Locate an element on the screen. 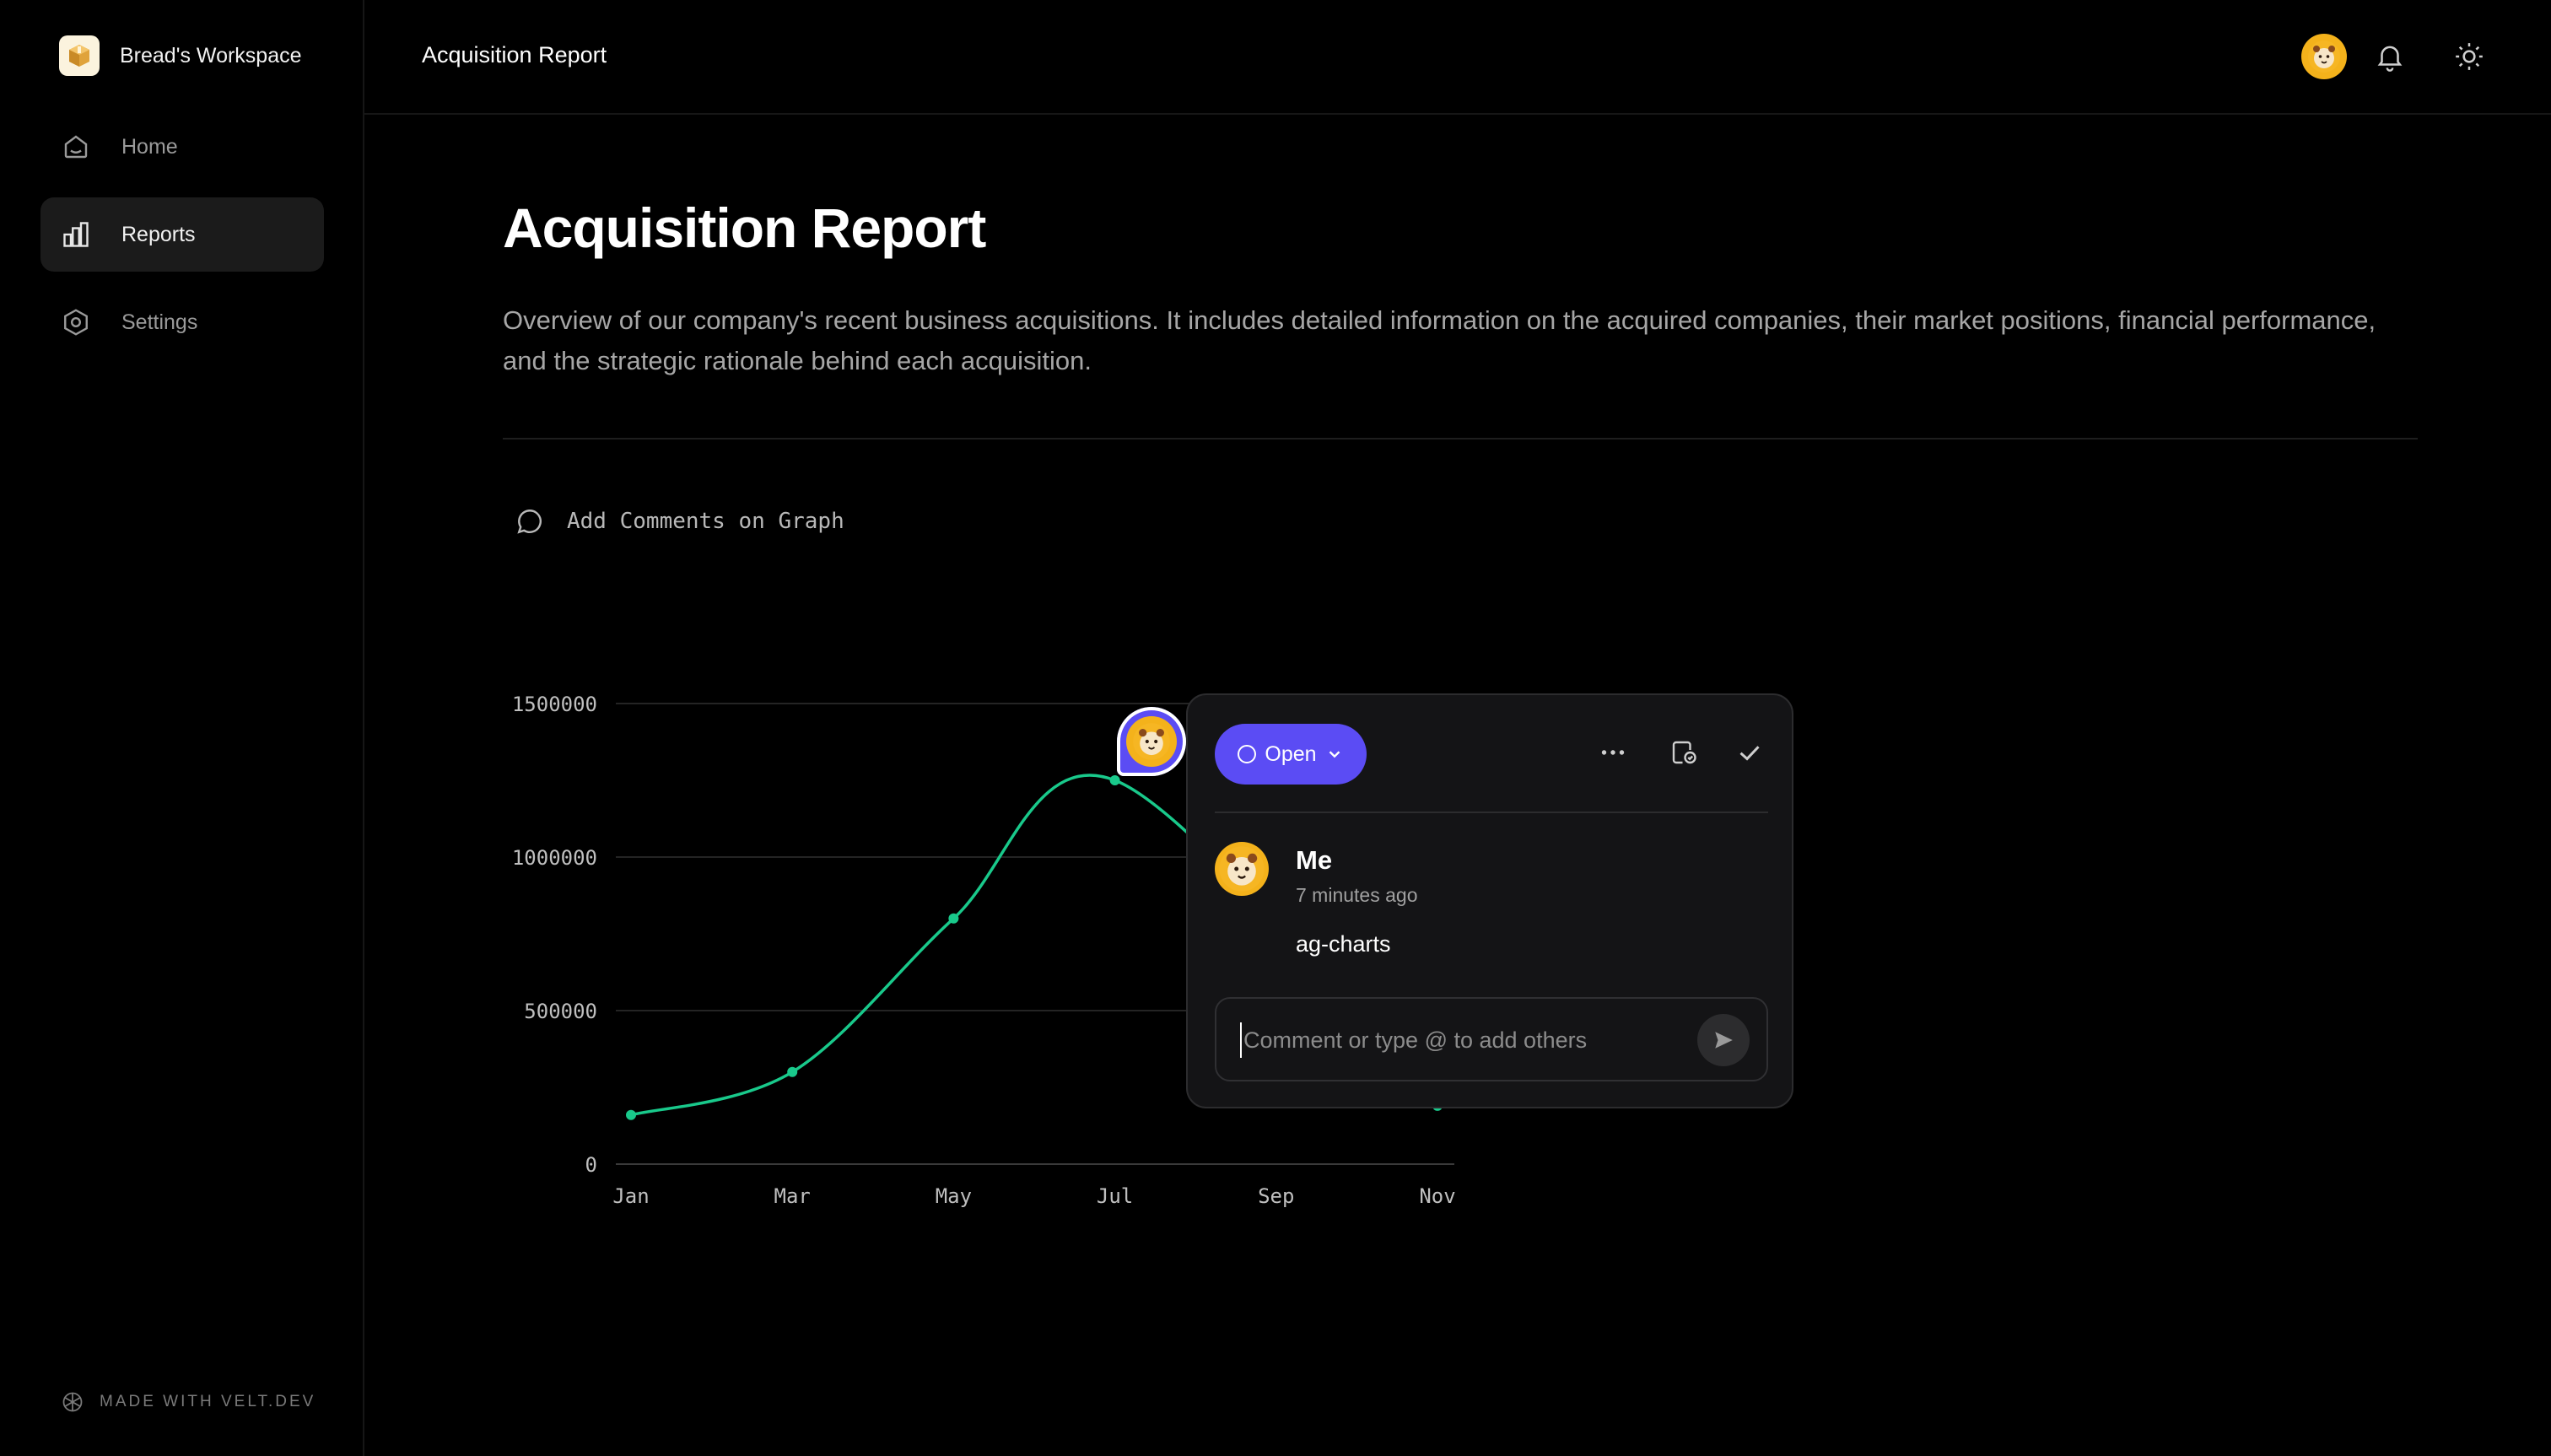 The height and width of the screenshot is (1456, 2551). y-tick-label: 1000000 is located at coordinates (554, 858).